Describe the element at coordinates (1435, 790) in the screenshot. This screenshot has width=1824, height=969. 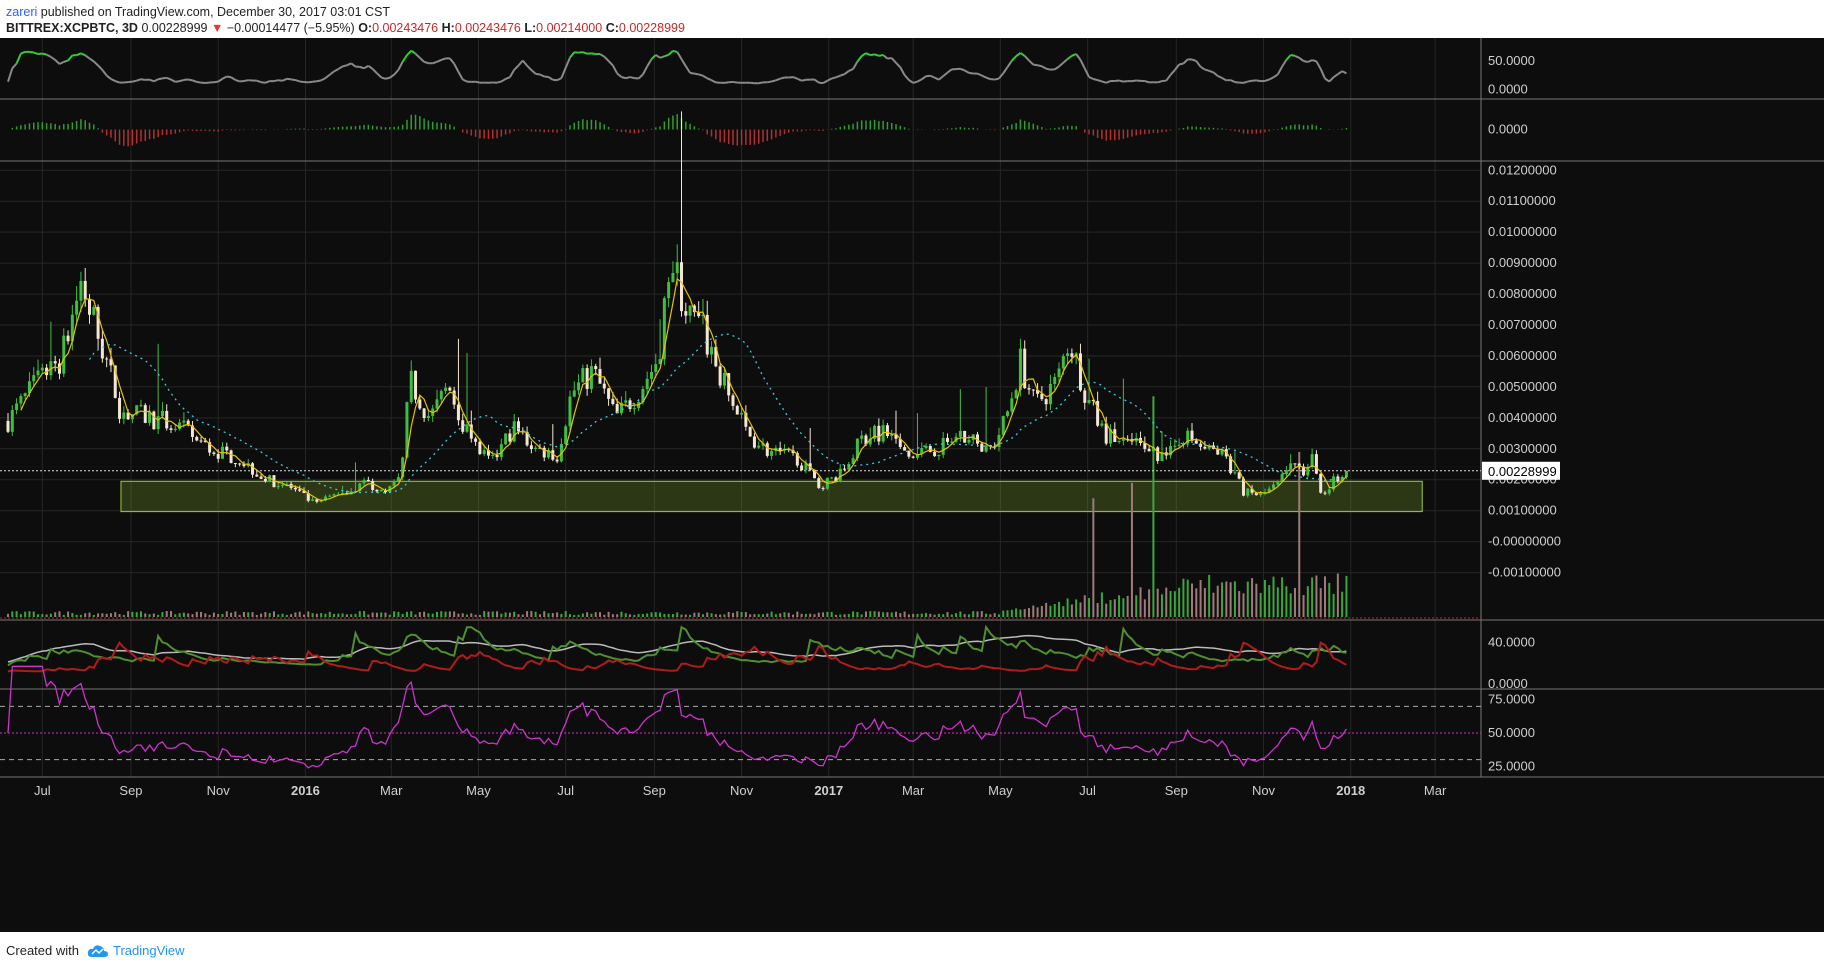
I see `time-tick-label: Mar` at that location.